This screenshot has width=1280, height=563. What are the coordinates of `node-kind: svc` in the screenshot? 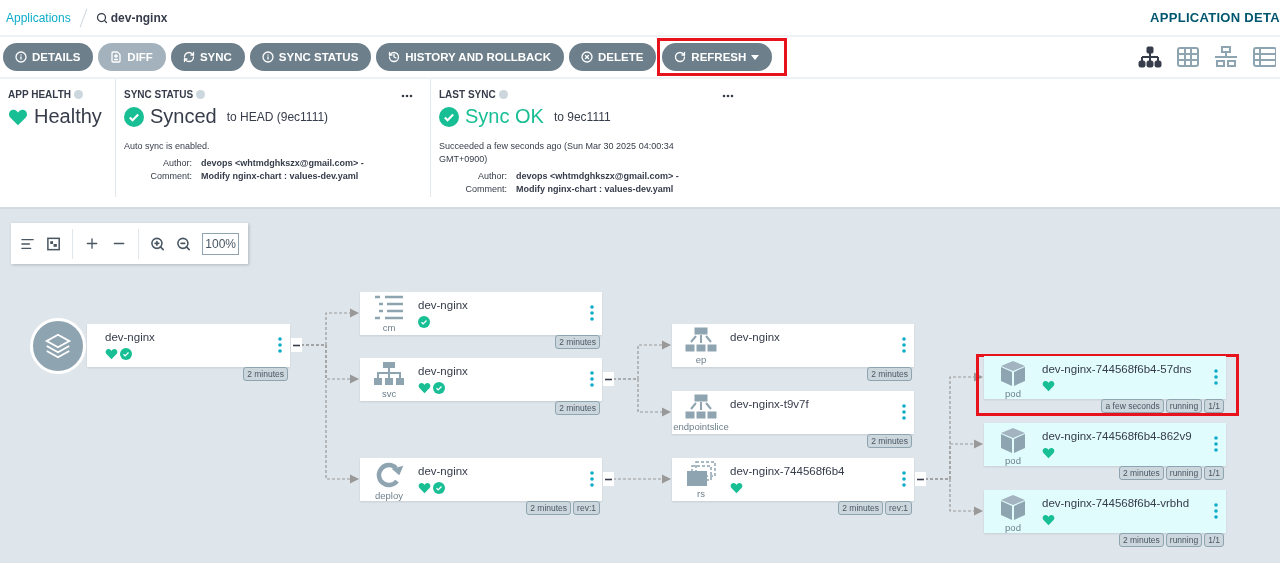 It's located at (389, 393).